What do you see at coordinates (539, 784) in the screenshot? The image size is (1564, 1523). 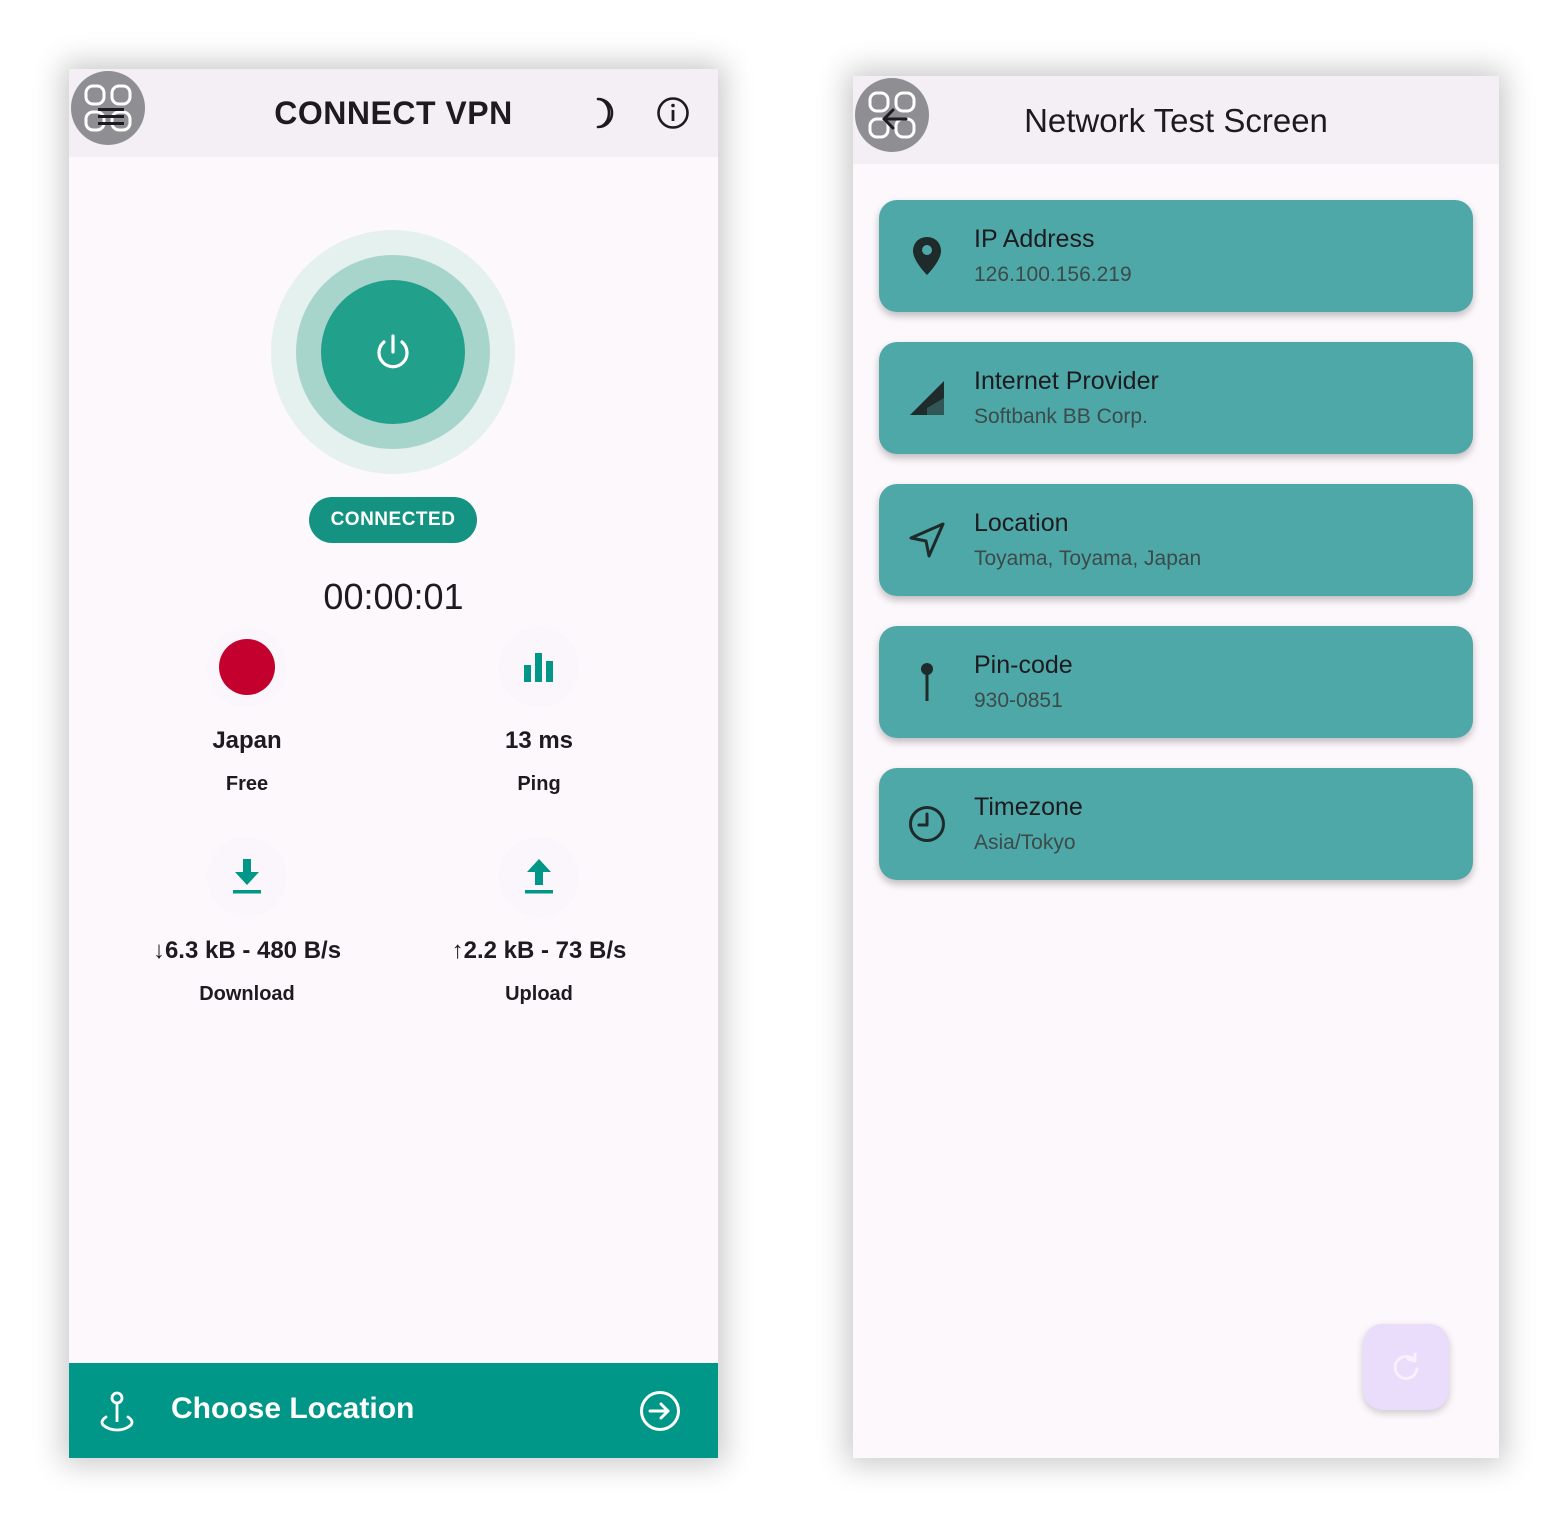 I see `ping-label: Ping` at bounding box center [539, 784].